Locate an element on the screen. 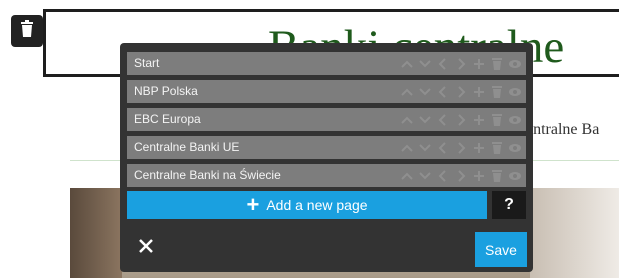 Image resolution: width=619 pixels, height=278 pixels. page-row: Centralne Banki UE is located at coordinates (326, 147).